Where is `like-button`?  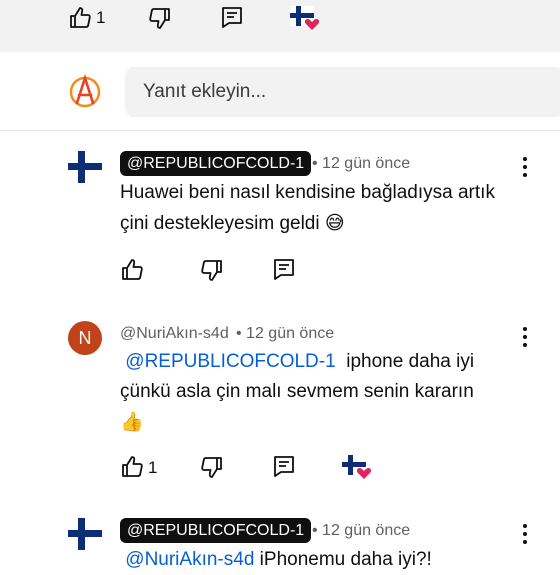
like-button is located at coordinates (80, 18).